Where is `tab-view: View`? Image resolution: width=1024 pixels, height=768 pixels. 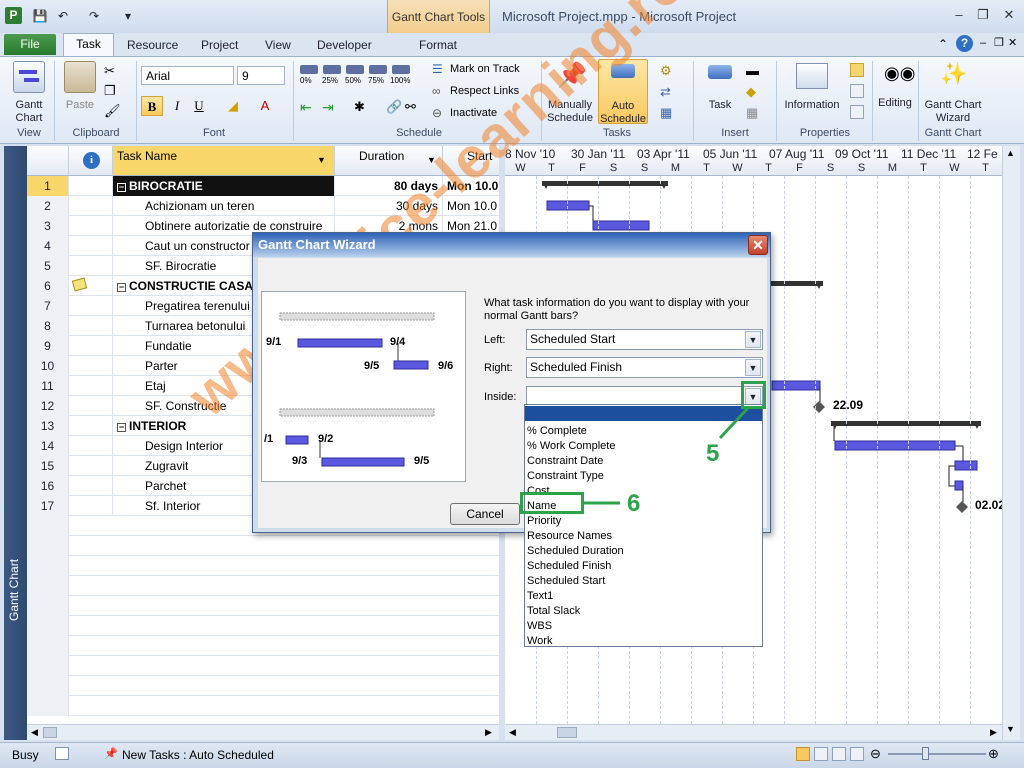
tab-view: View is located at coordinates (278, 45).